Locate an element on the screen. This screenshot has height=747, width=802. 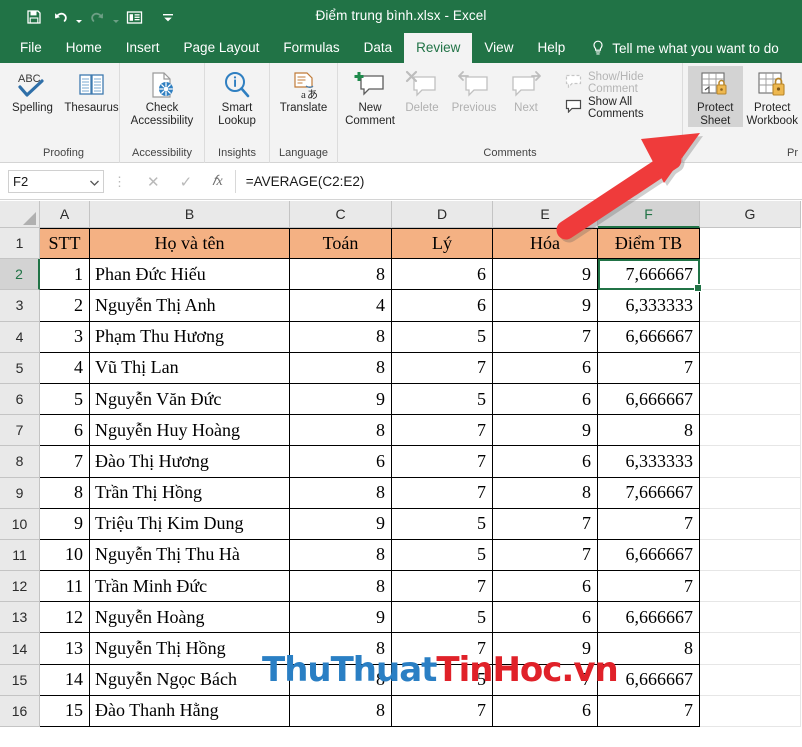
name-box: F2 is located at coordinates (56, 181).